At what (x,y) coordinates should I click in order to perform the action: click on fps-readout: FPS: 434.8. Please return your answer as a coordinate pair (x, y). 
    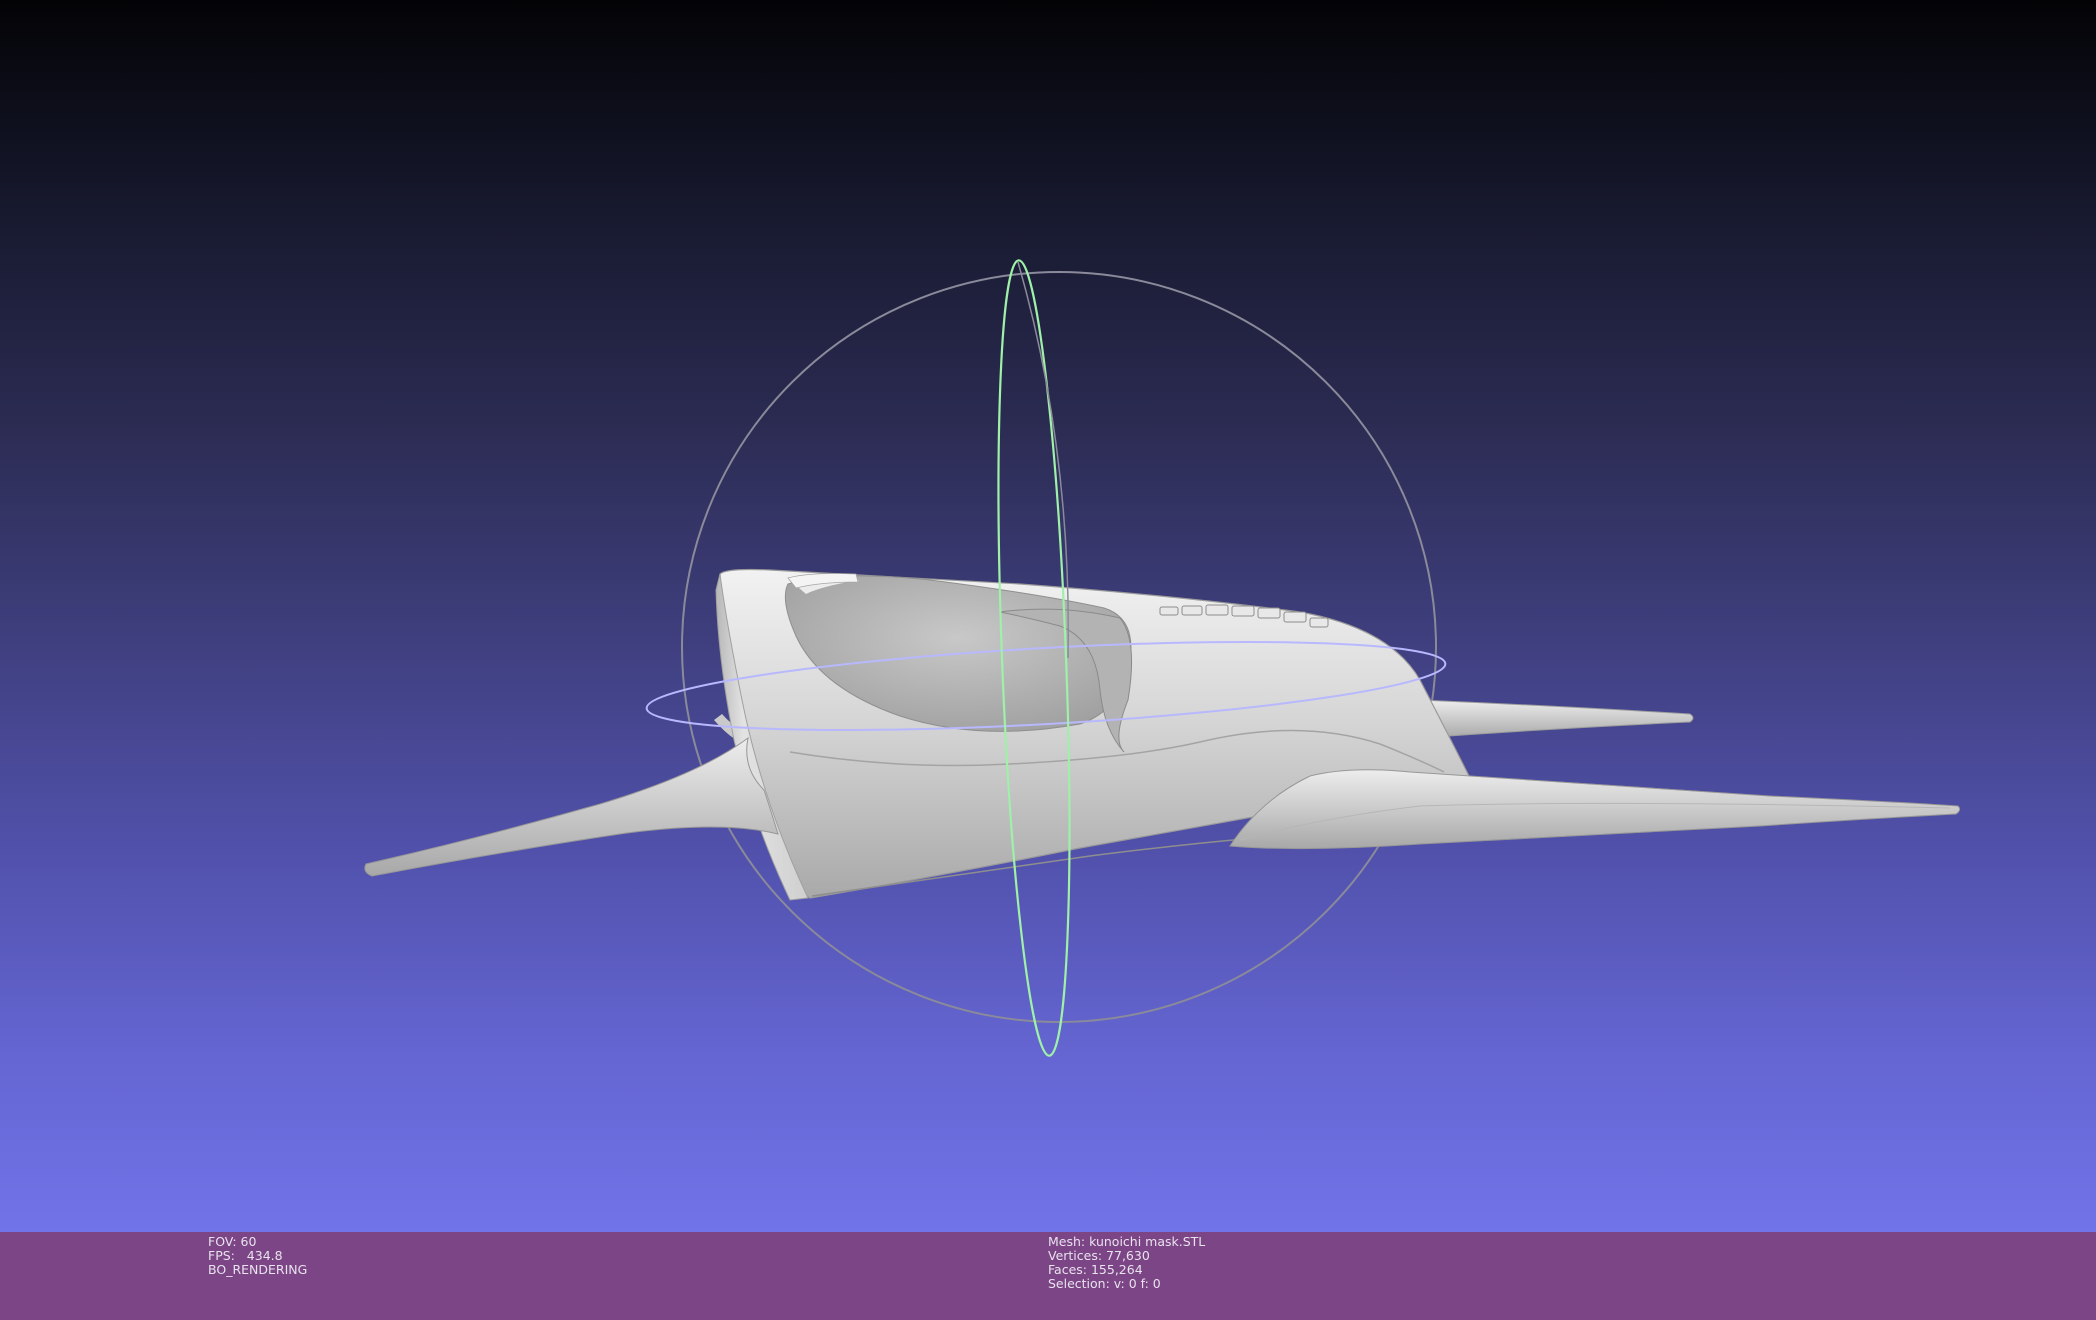
    Looking at the image, I should click on (245, 1255).